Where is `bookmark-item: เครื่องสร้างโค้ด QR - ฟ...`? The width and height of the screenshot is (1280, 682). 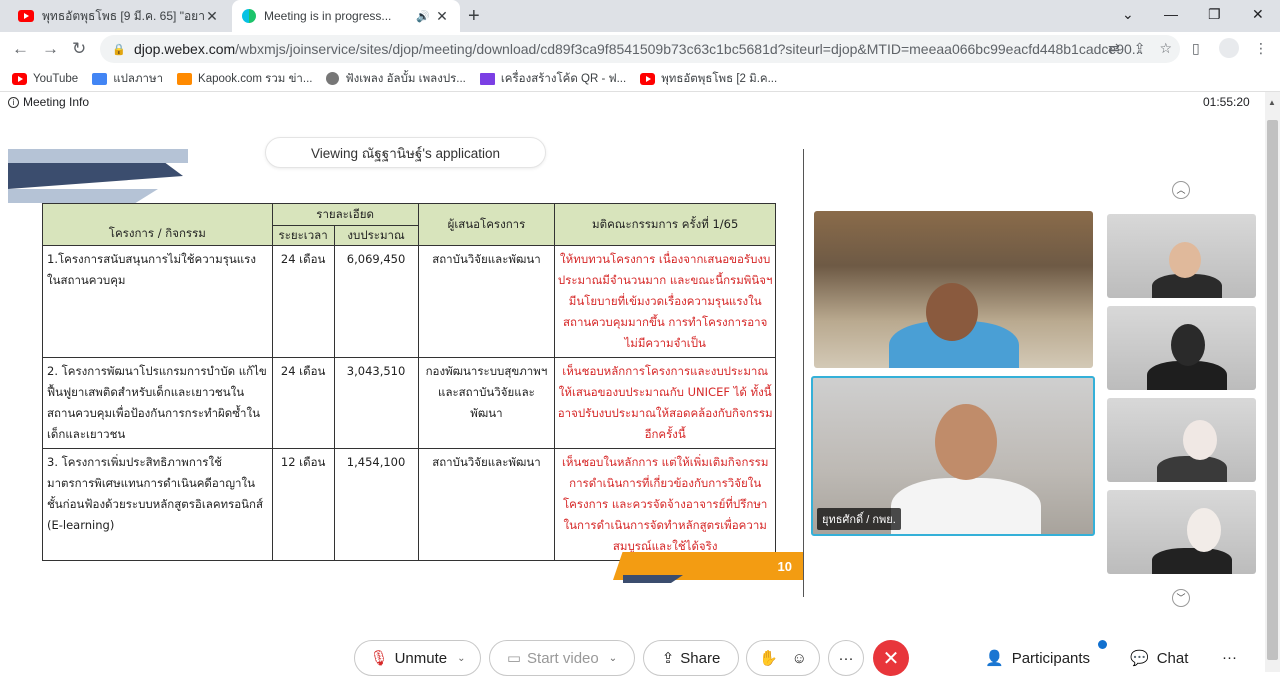
bookmark-item: เครื่องสร้างโค้ด QR - ฟ... is located at coordinates (552, 79).